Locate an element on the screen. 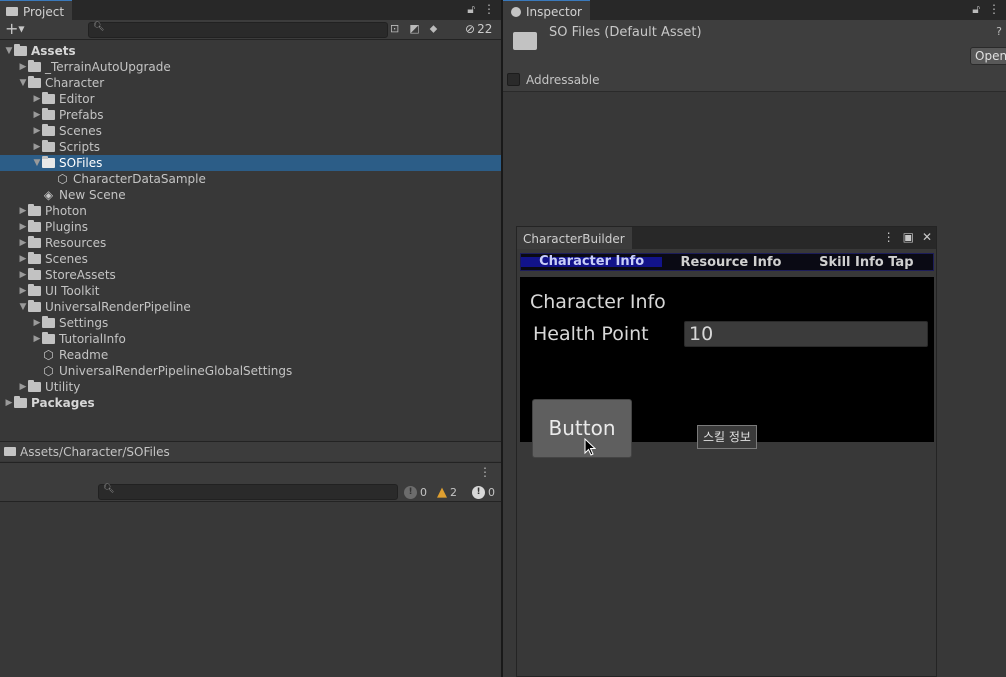  project-filter-icons: ⊡ ◩ ⬥ is located at coordinates (413, 29).